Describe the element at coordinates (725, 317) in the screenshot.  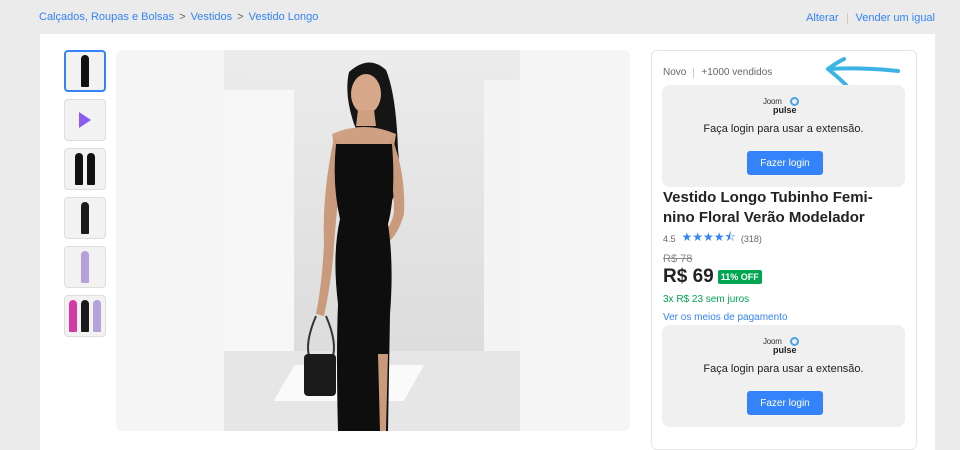
I see `payment-methods-link: Ver os meios de pagamento` at that location.